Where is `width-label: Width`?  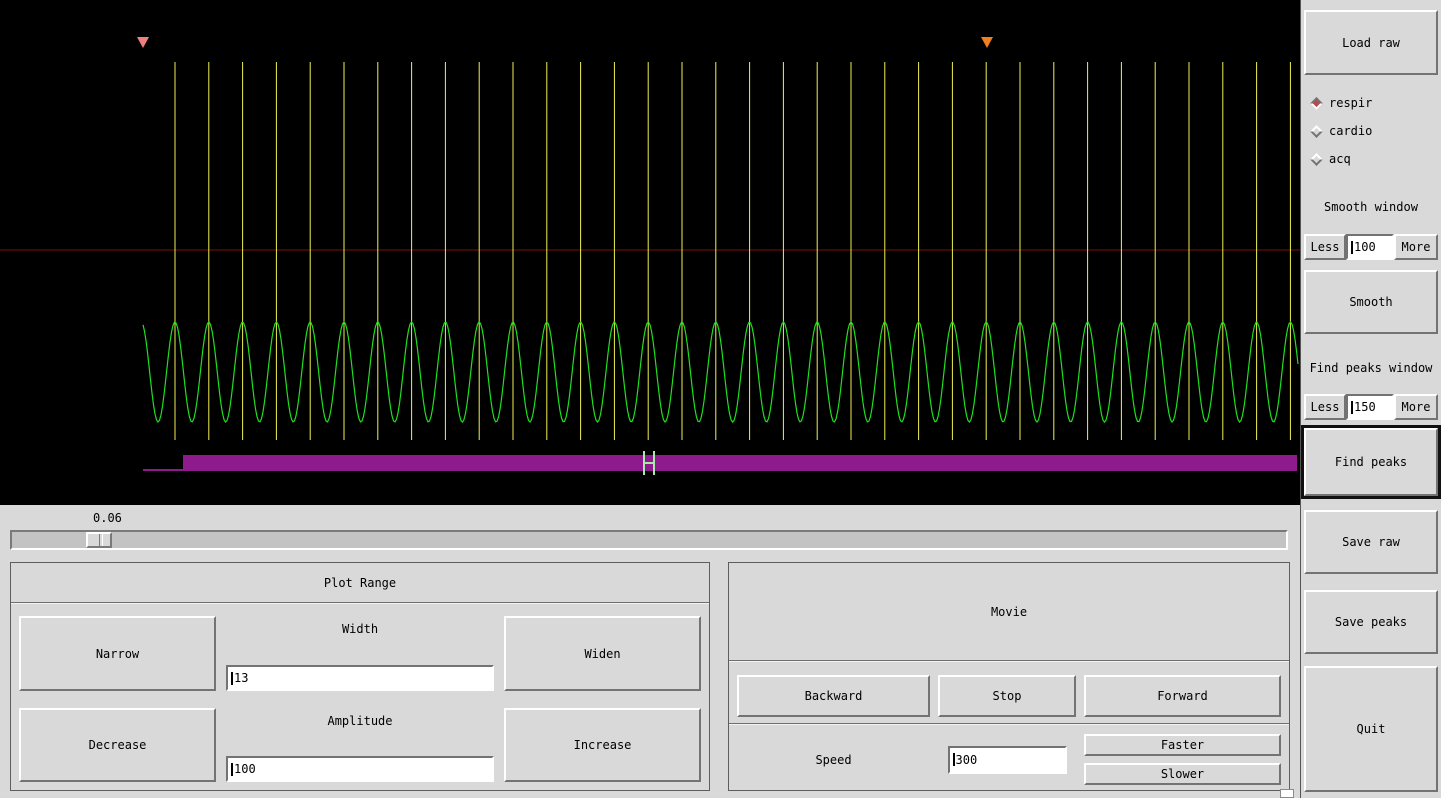
width-label: Width is located at coordinates (360, 629).